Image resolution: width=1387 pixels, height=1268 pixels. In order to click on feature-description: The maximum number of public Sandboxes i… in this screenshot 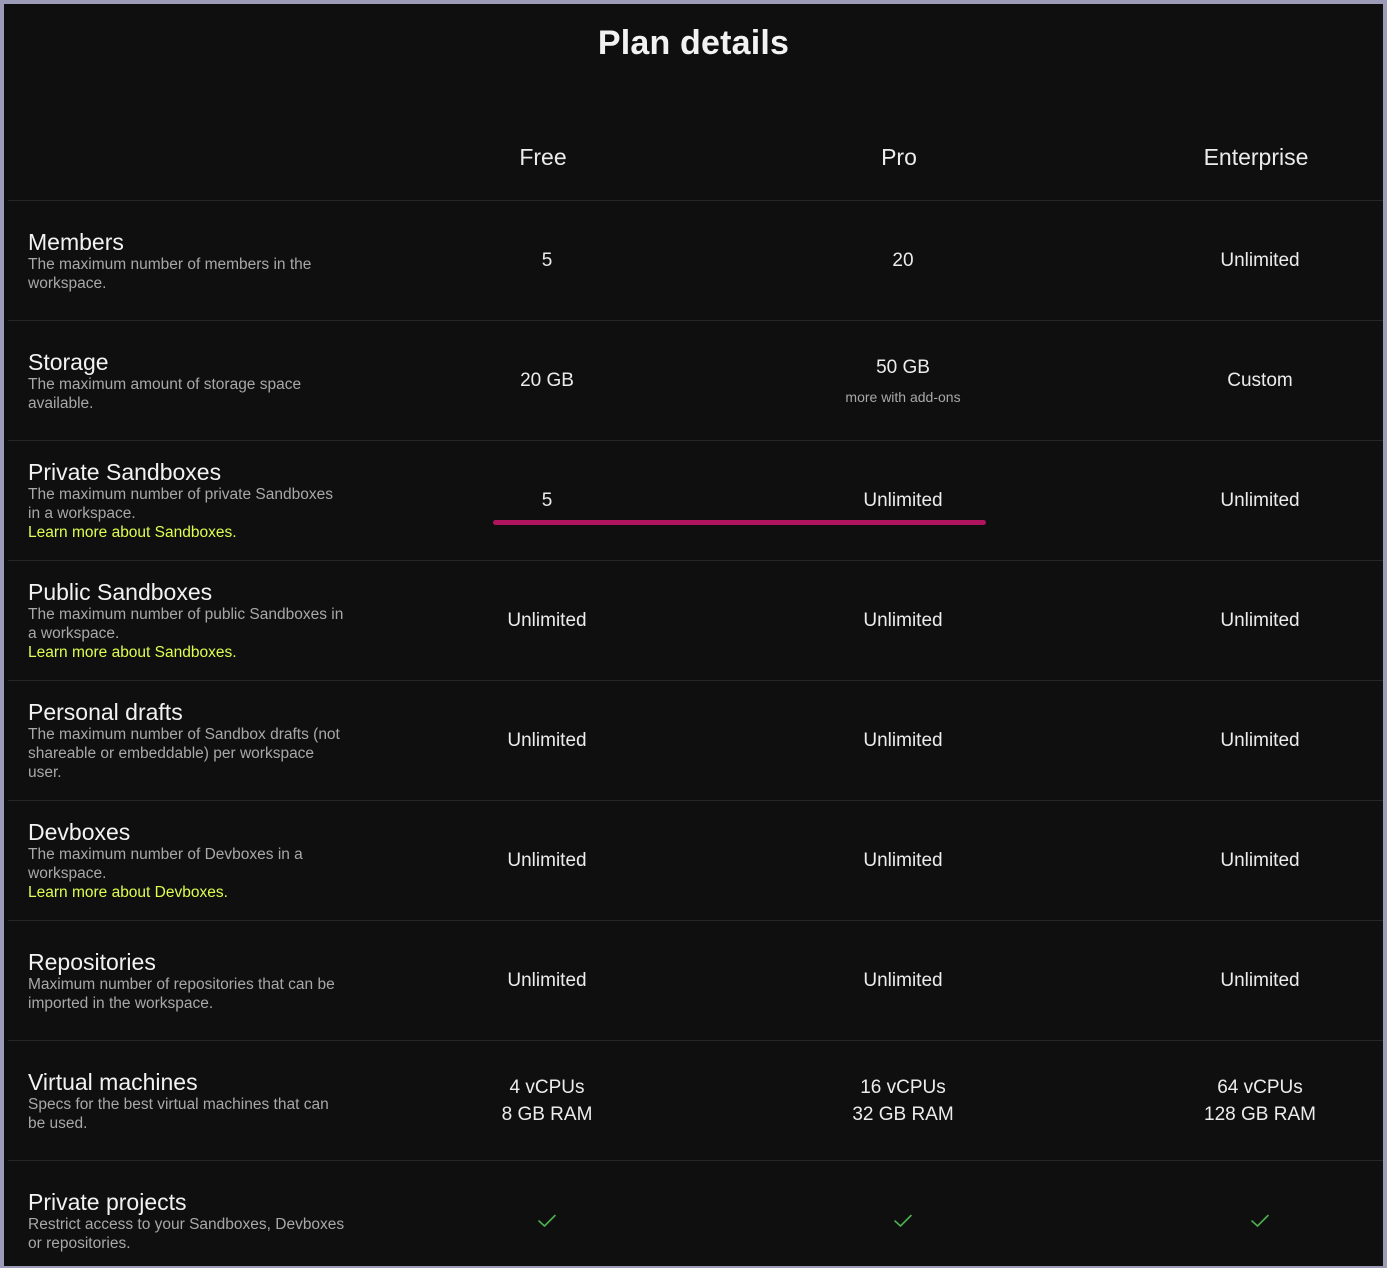, I will do `click(186, 624)`.